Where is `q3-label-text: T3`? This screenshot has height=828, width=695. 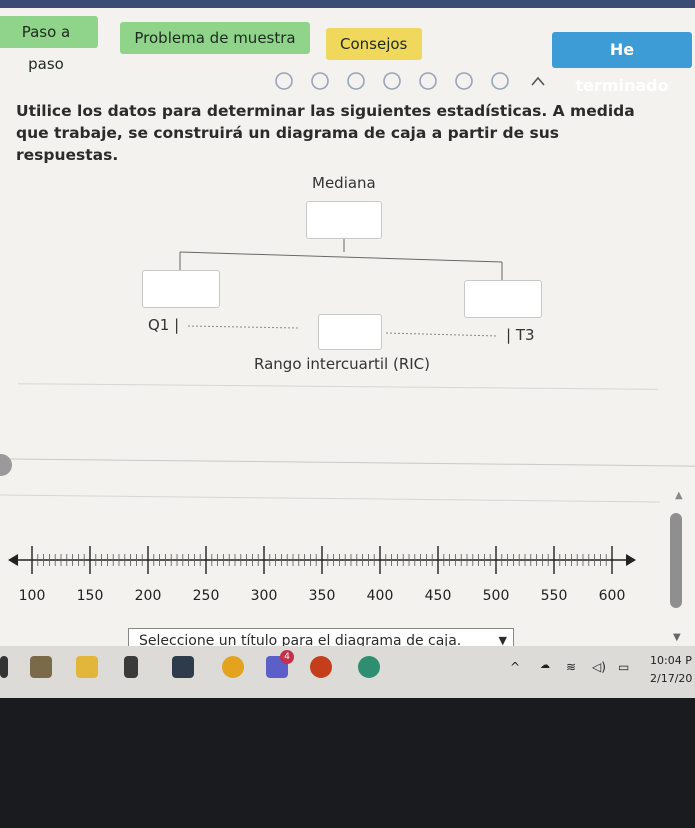 q3-label-text: T3 is located at coordinates (525, 335).